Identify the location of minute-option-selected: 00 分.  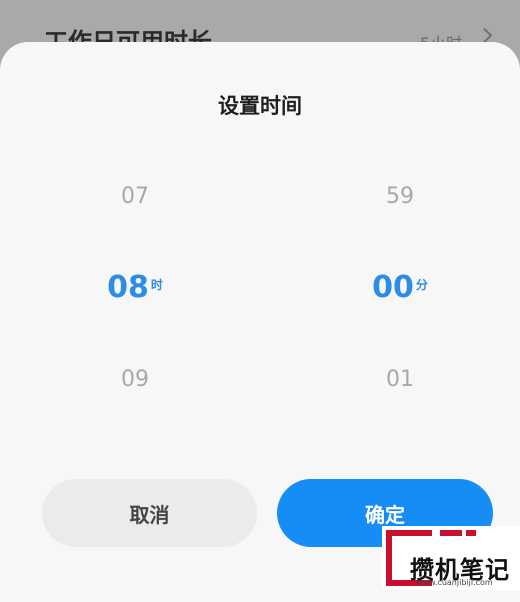
(400, 287).